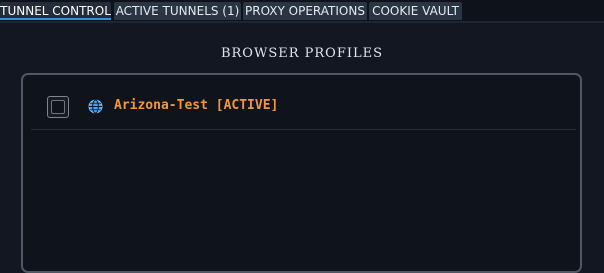 Image resolution: width=604 pixels, height=273 pixels. What do you see at coordinates (302, 53) in the screenshot?
I see `section-title: BROWSER PROFILES` at bounding box center [302, 53].